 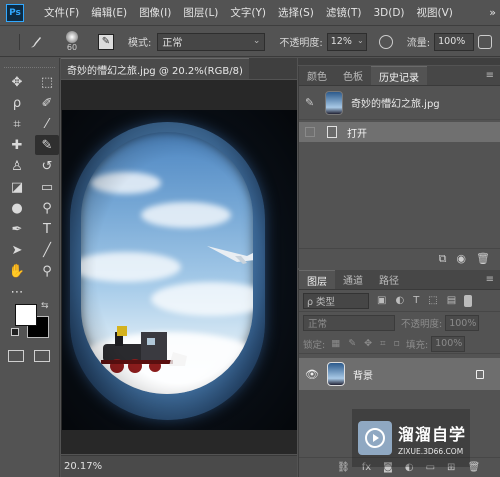 What do you see at coordinates (389, 279) in the screenshot?
I see `tab-paths: 路径` at bounding box center [389, 279].